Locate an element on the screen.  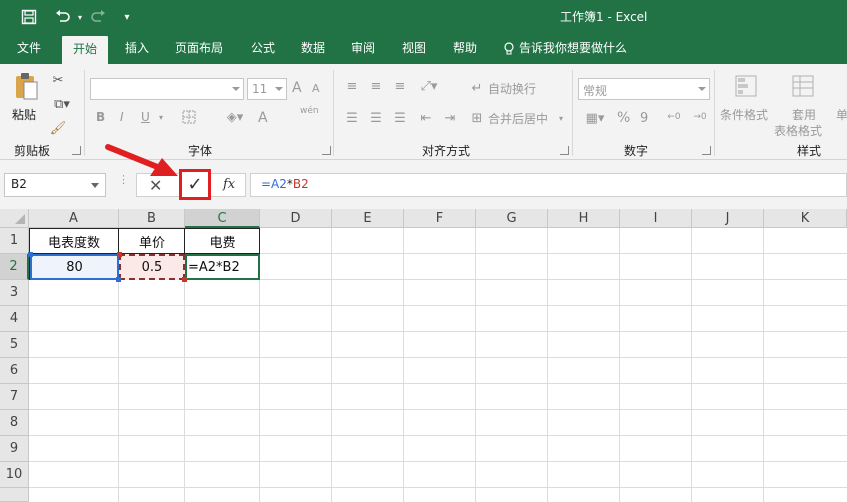
column-header-f: F is located at coordinates (440, 218).